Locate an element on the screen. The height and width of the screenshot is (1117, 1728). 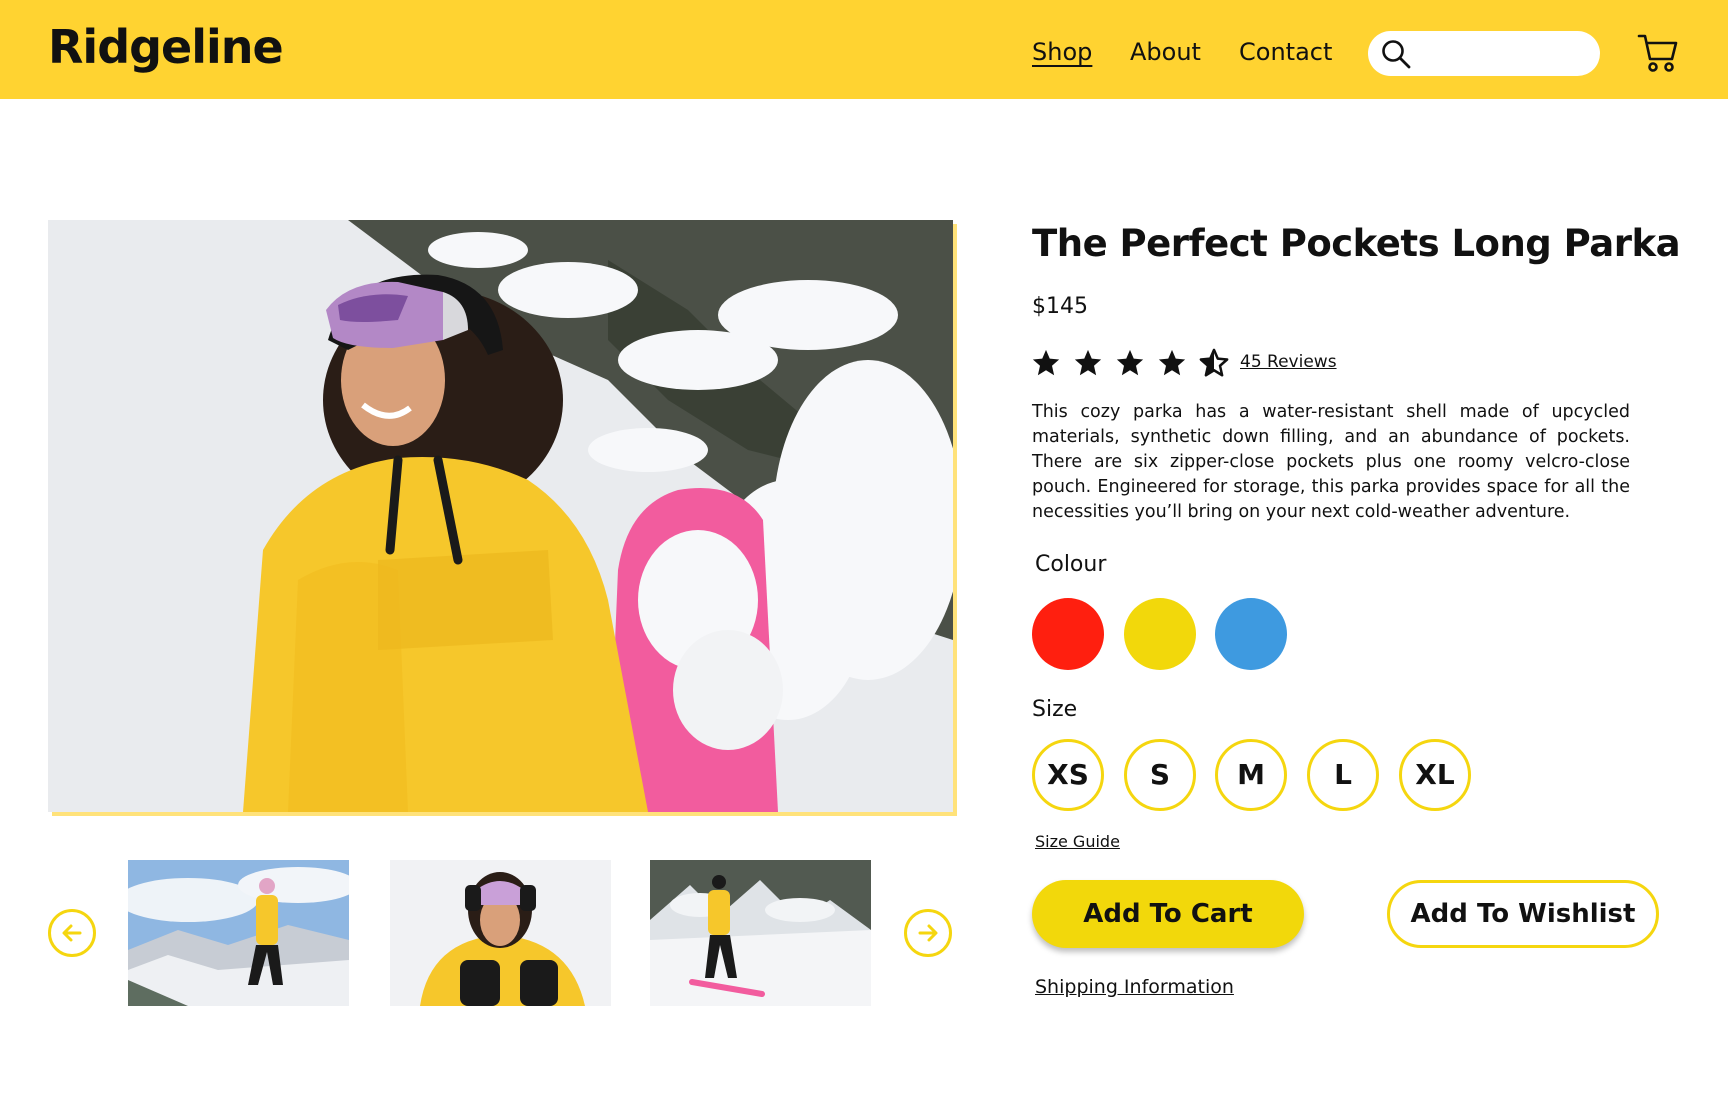
search-input is located at coordinates (1504, 53).